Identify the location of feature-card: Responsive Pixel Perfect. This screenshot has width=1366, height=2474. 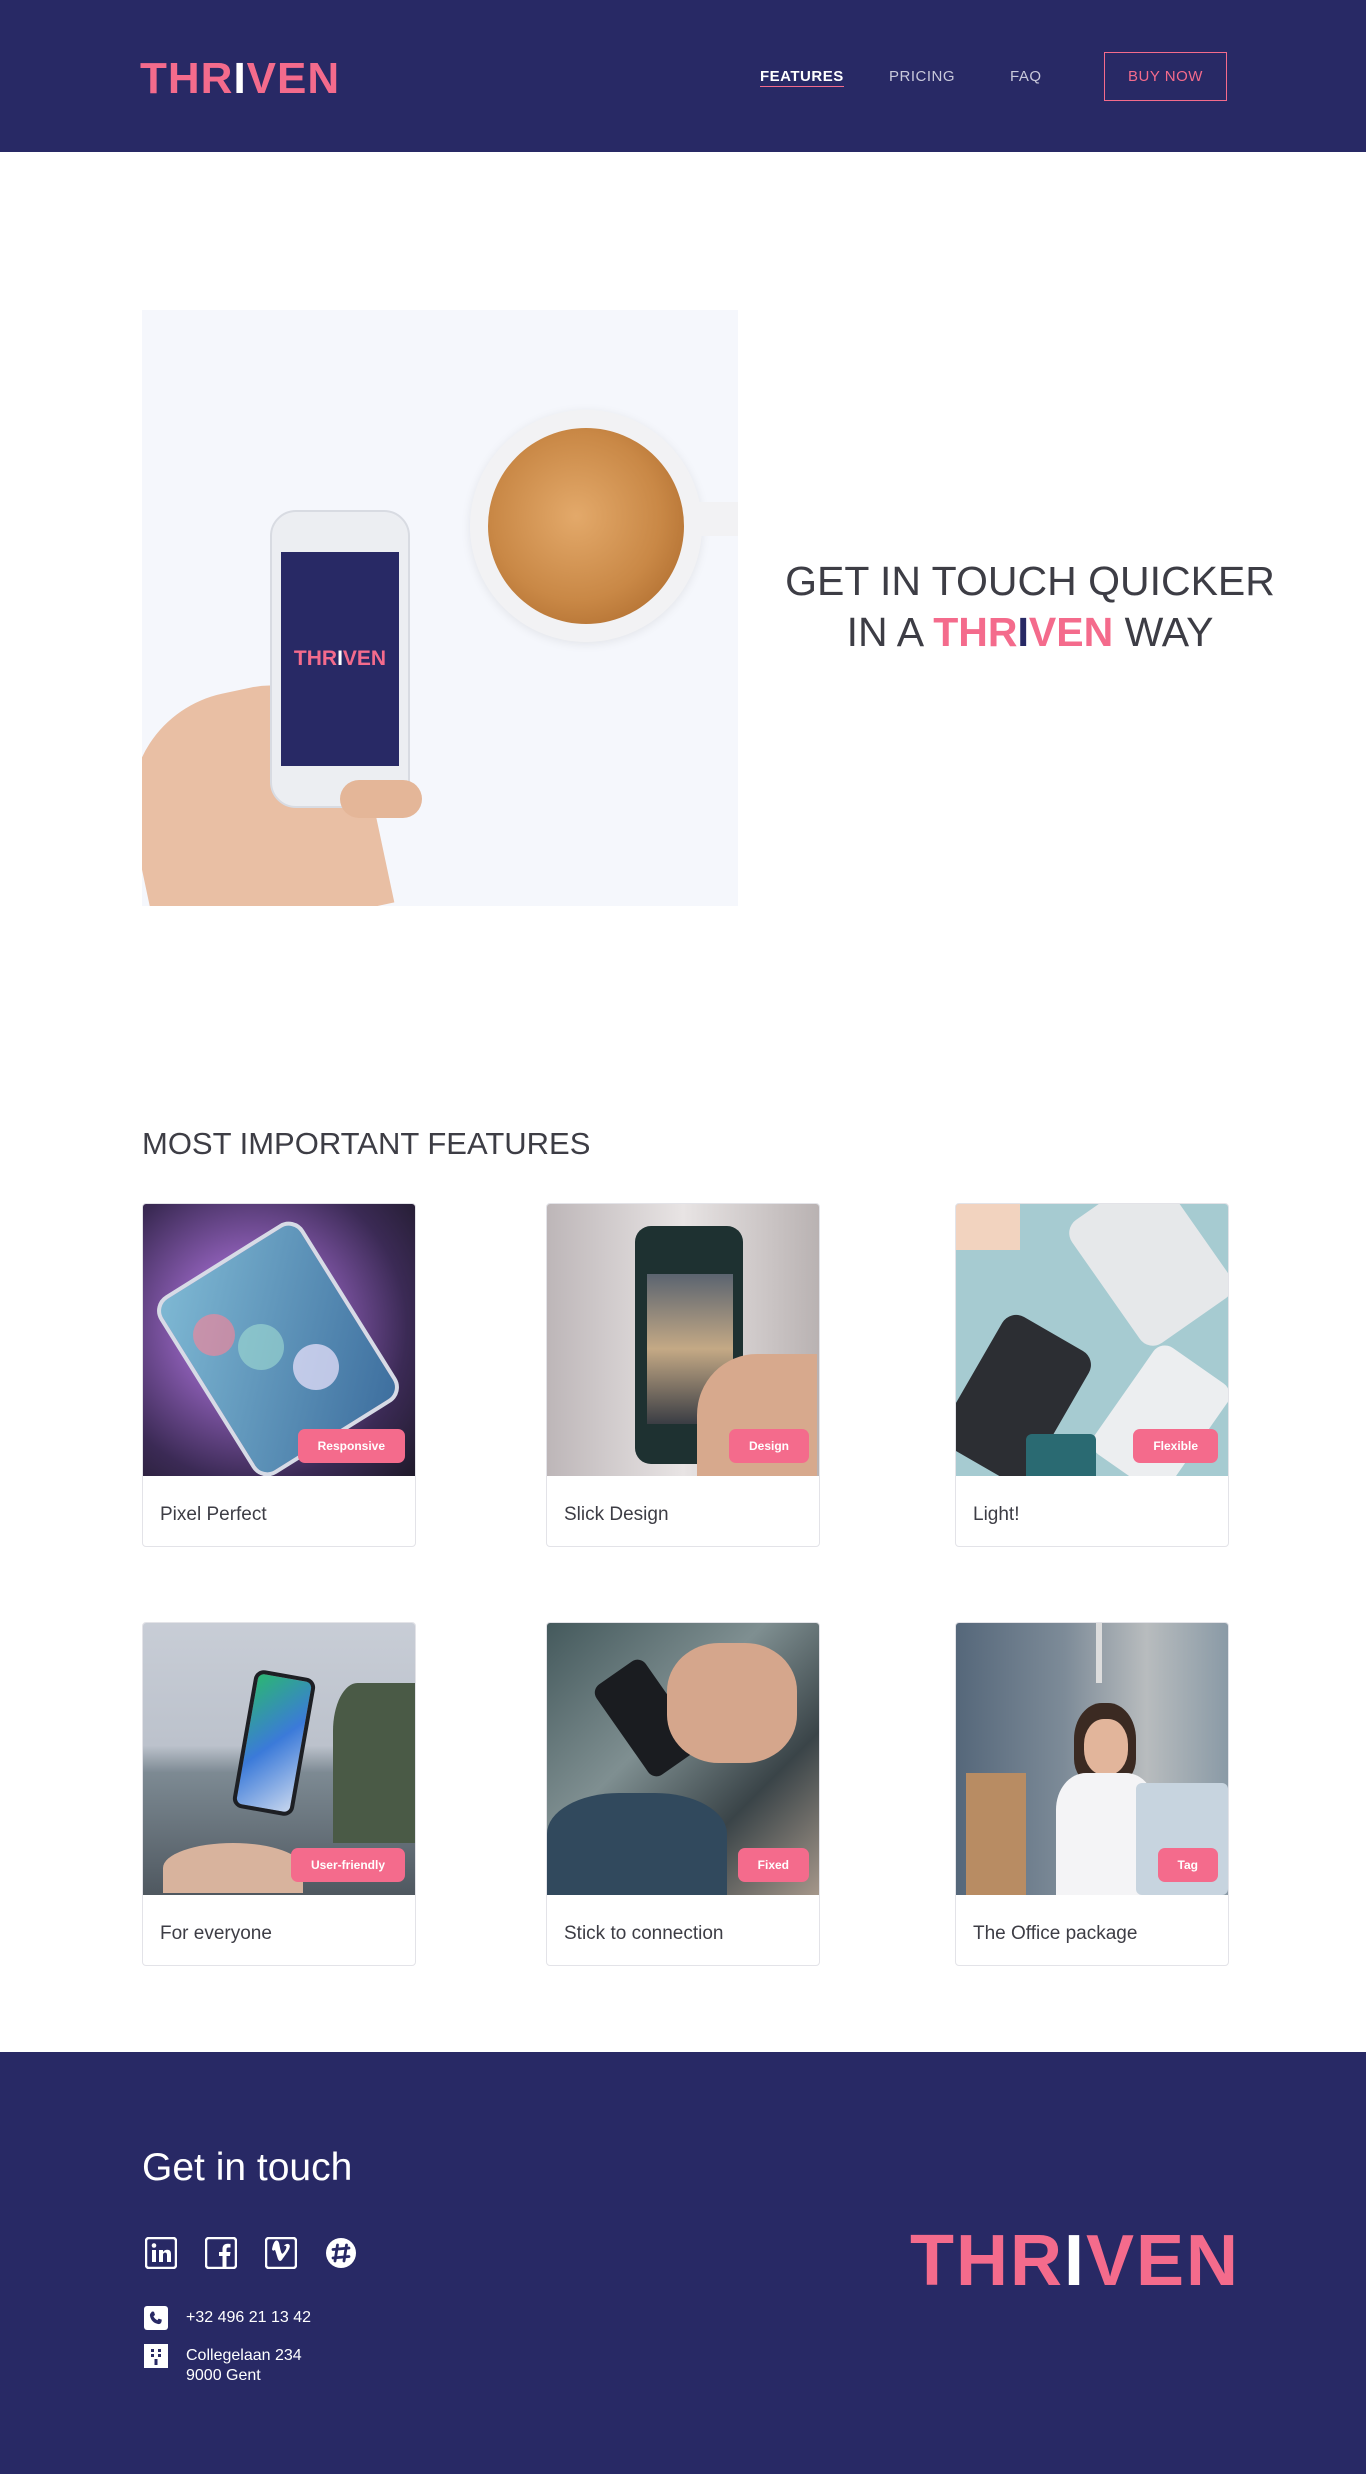
(279, 1375).